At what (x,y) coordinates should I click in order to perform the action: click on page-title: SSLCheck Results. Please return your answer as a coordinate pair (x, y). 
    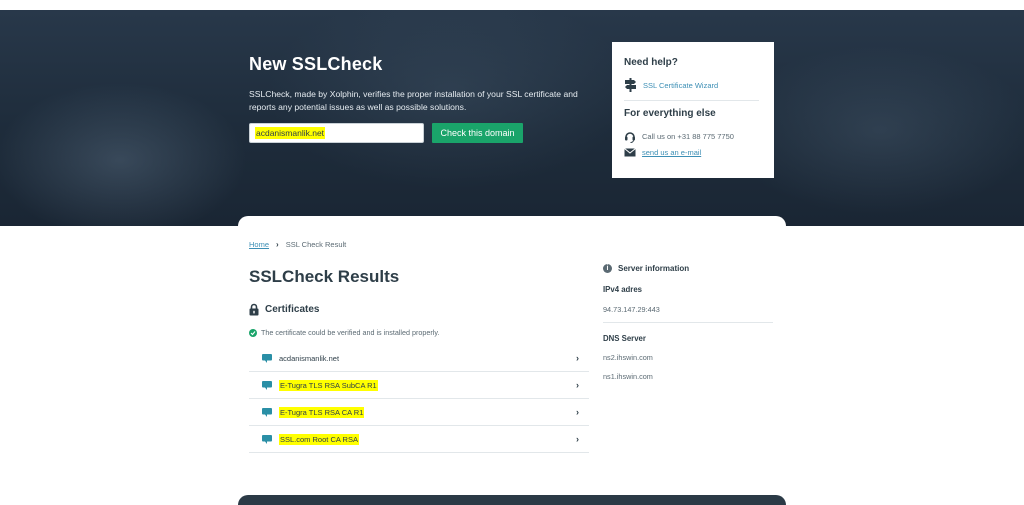
    Looking at the image, I should click on (324, 276).